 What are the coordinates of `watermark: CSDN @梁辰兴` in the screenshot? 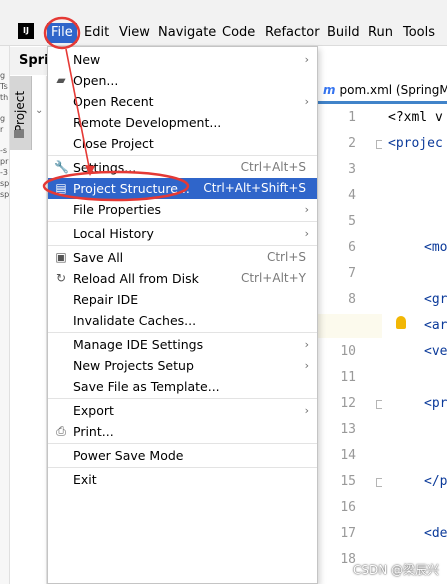 It's located at (395, 570).